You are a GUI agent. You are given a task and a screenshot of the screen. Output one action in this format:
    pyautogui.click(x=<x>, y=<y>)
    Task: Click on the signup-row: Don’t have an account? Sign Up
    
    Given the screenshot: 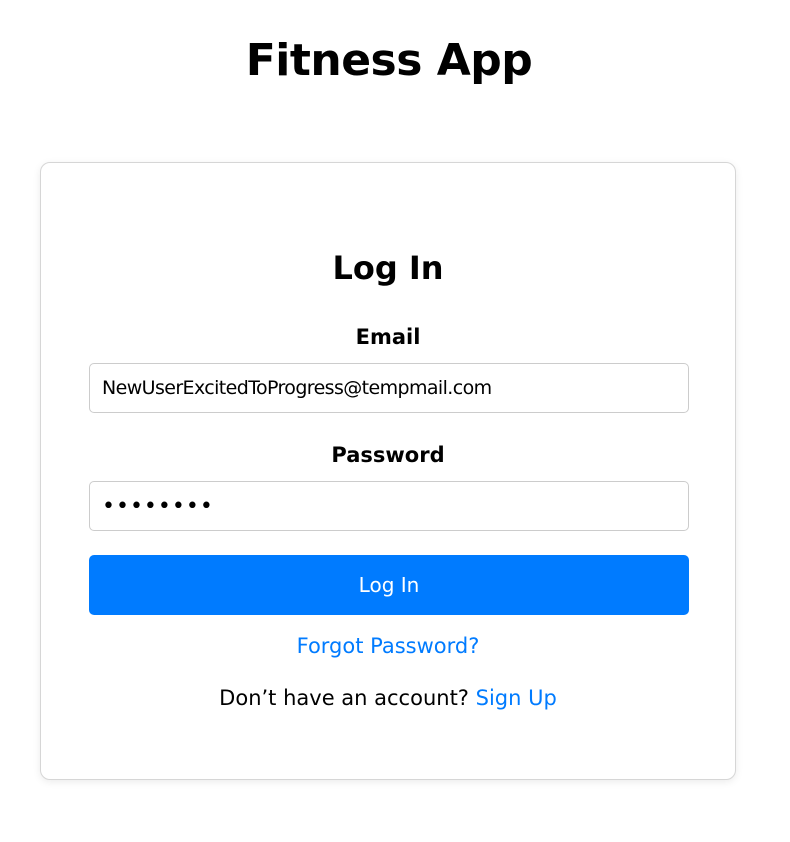 What is the action you would take?
    pyautogui.click(x=388, y=698)
    